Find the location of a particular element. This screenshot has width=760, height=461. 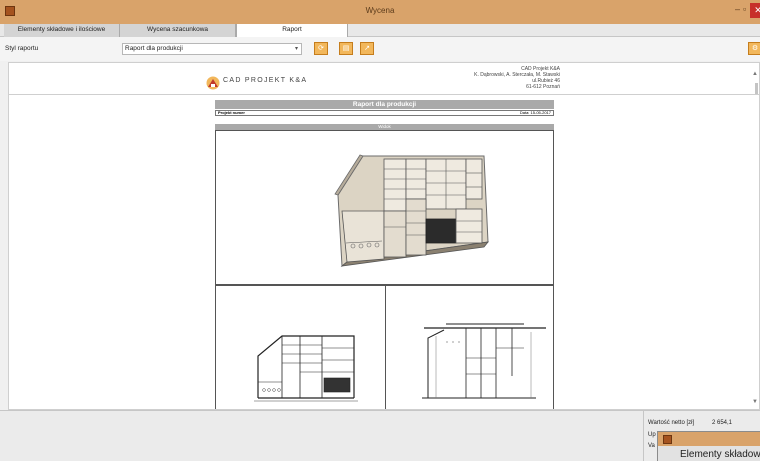

project-number-label: Projekt numer is located at coordinates (231, 112).